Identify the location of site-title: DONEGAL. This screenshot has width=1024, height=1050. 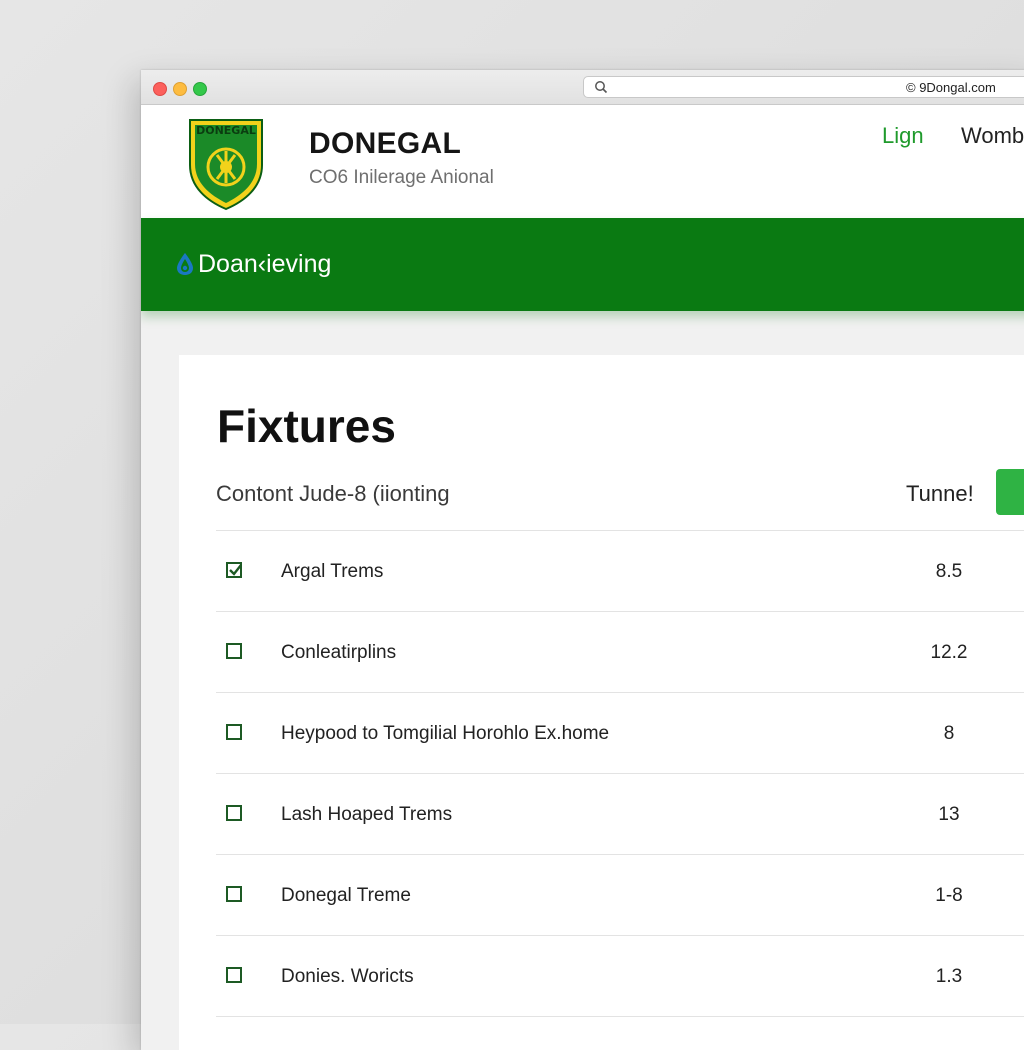
(385, 143).